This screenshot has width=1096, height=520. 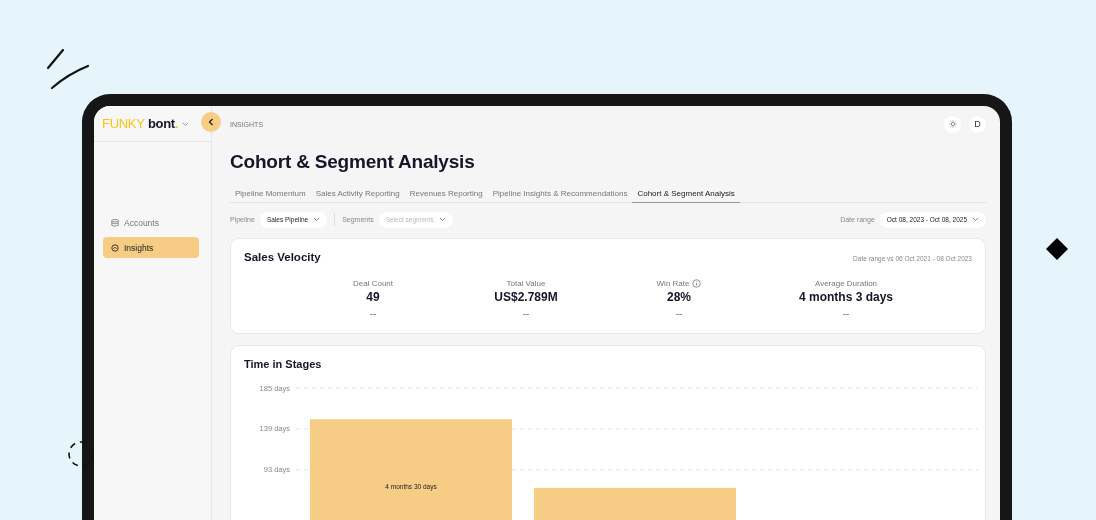 What do you see at coordinates (446, 195) in the screenshot?
I see `tab: Revenues Reporting` at bounding box center [446, 195].